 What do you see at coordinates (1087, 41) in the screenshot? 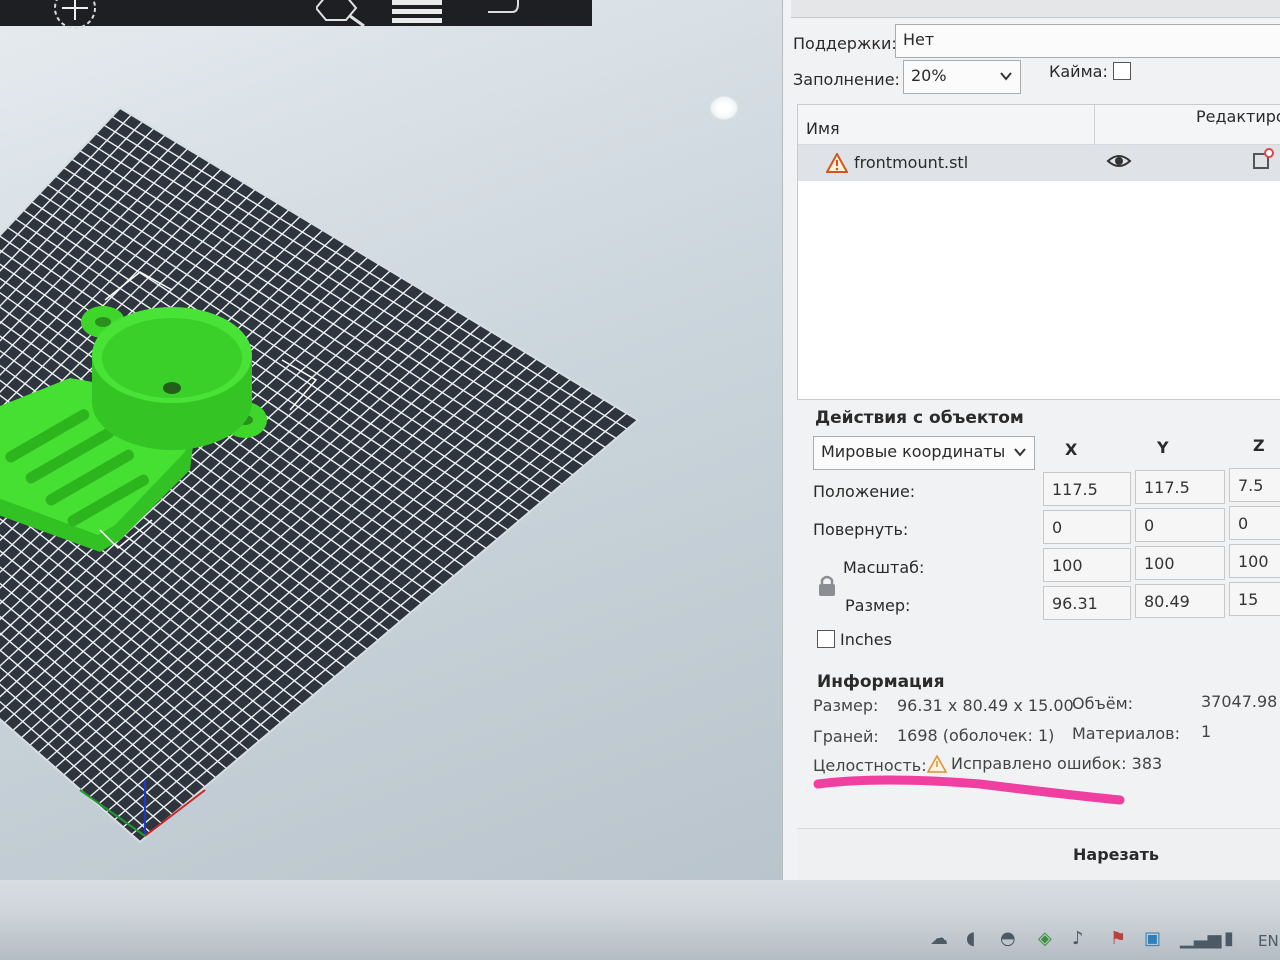
I see `supports-select: Нет` at bounding box center [1087, 41].